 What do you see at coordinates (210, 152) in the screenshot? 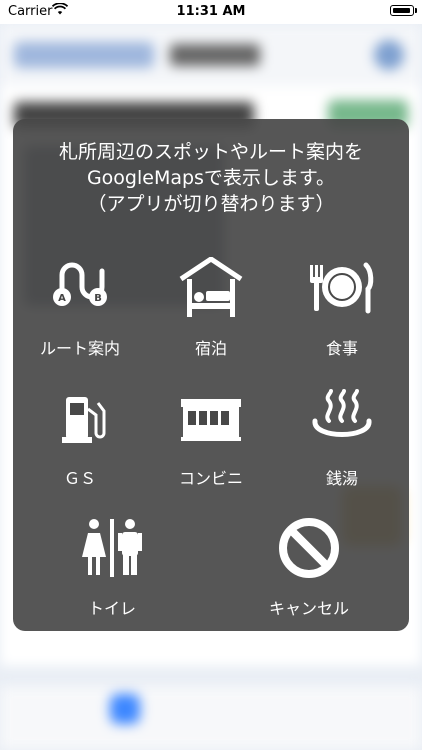
I see `dialog-message-line: 札所周辺のスポットやルート案内を` at bounding box center [210, 152].